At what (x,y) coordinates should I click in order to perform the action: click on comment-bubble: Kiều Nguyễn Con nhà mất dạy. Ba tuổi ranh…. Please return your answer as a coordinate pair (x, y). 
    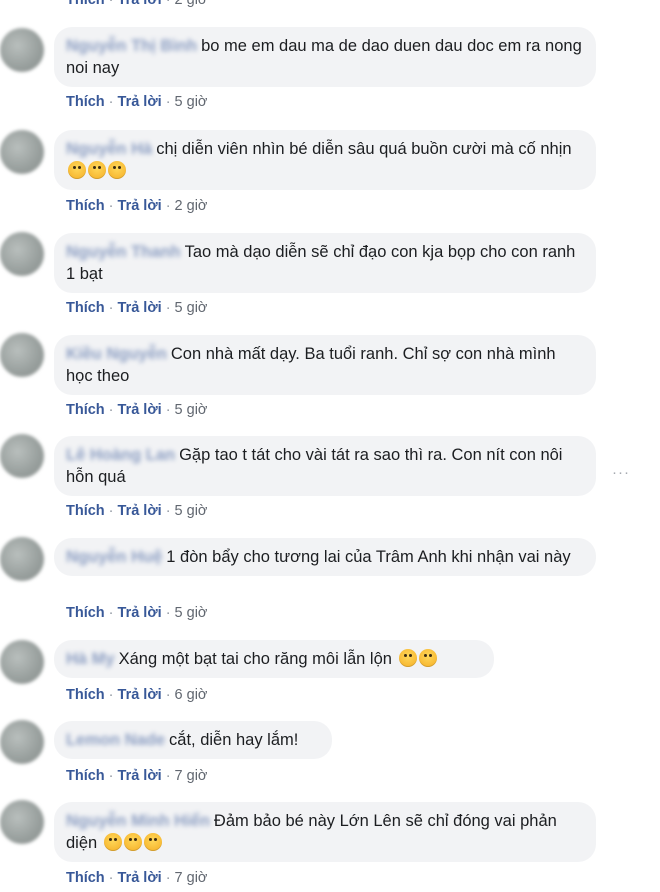
    Looking at the image, I should click on (325, 365).